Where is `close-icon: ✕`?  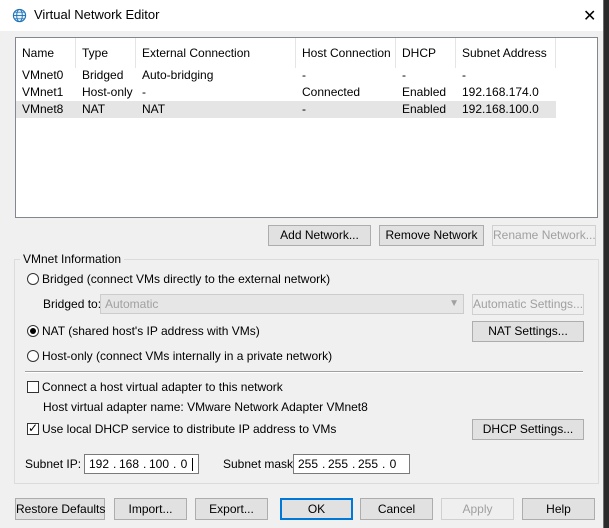 close-icon: ✕ is located at coordinates (589, 16).